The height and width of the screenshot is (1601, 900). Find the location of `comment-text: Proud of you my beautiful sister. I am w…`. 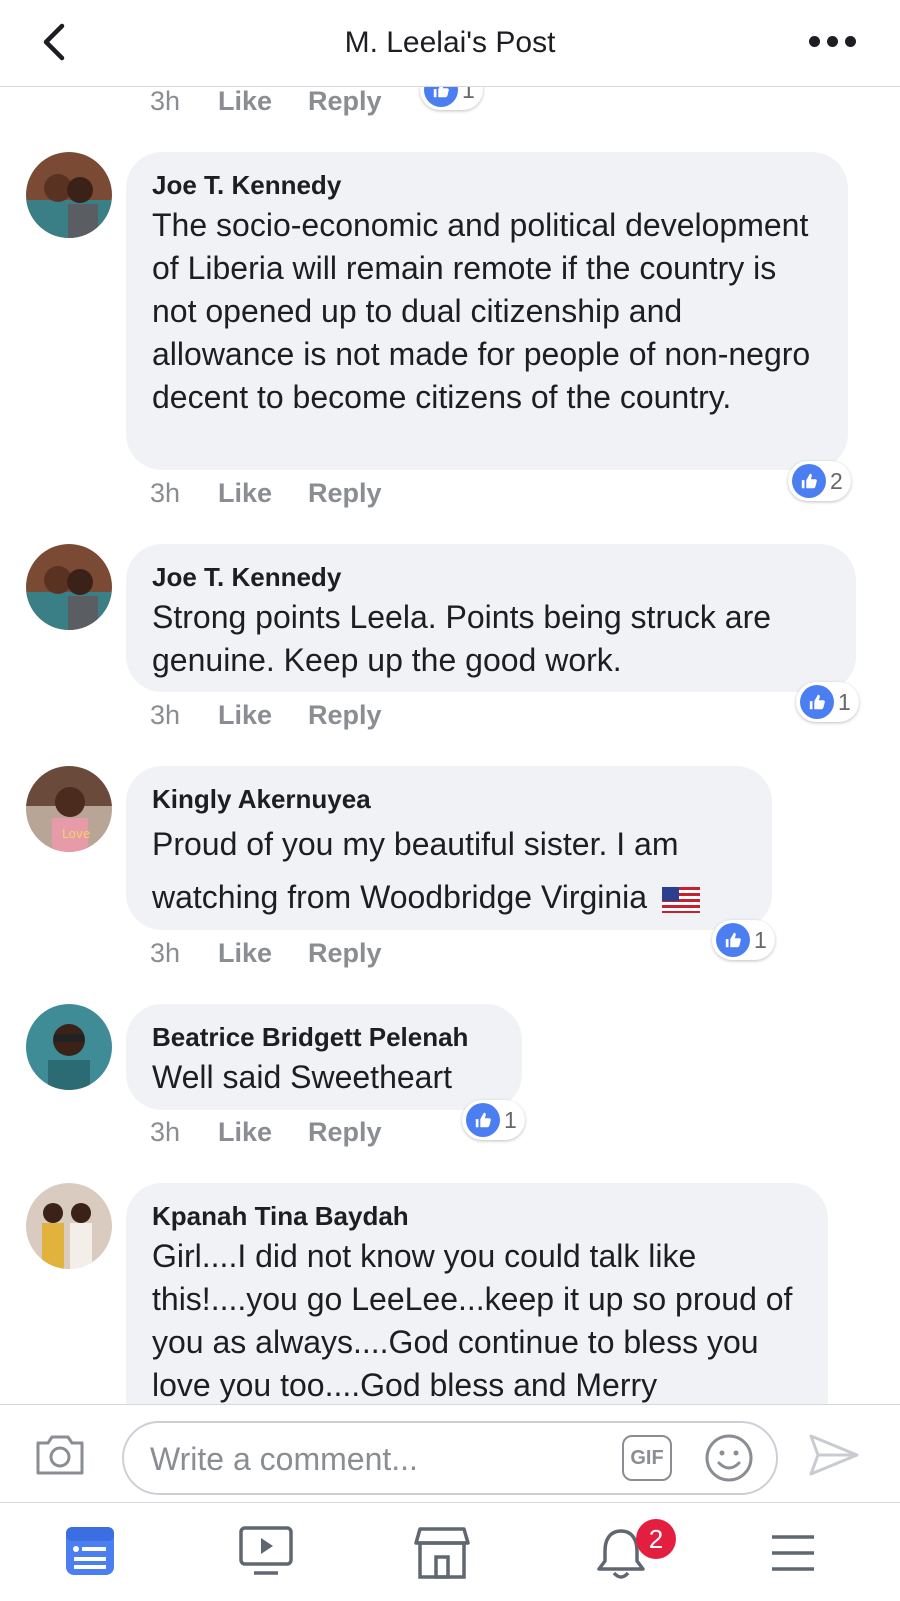

comment-text: Proud of you my beautiful sister. I am w… is located at coordinates (449, 871).